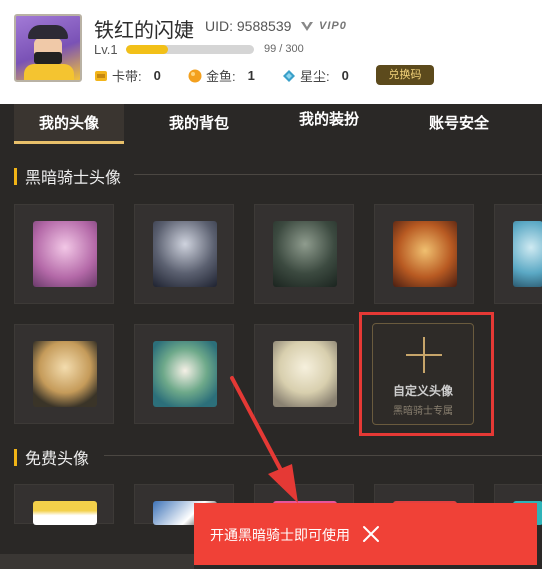 Image resolution: width=542 pixels, height=569 pixels. Describe the element at coordinates (97, 561) in the screenshot. I see `scrollbar-track` at that location.